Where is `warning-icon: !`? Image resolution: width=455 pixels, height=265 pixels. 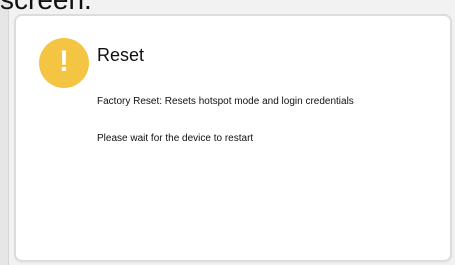 warning-icon: ! is located at coordinates (64, 63).